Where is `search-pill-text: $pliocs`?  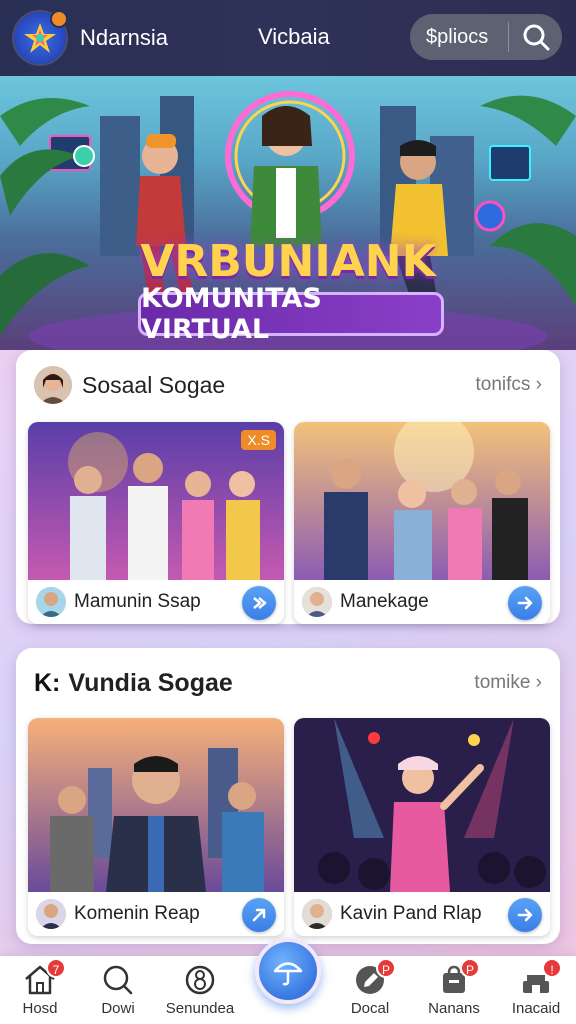 search-pill-text: $pliocs is located at coordinates (459, 37).